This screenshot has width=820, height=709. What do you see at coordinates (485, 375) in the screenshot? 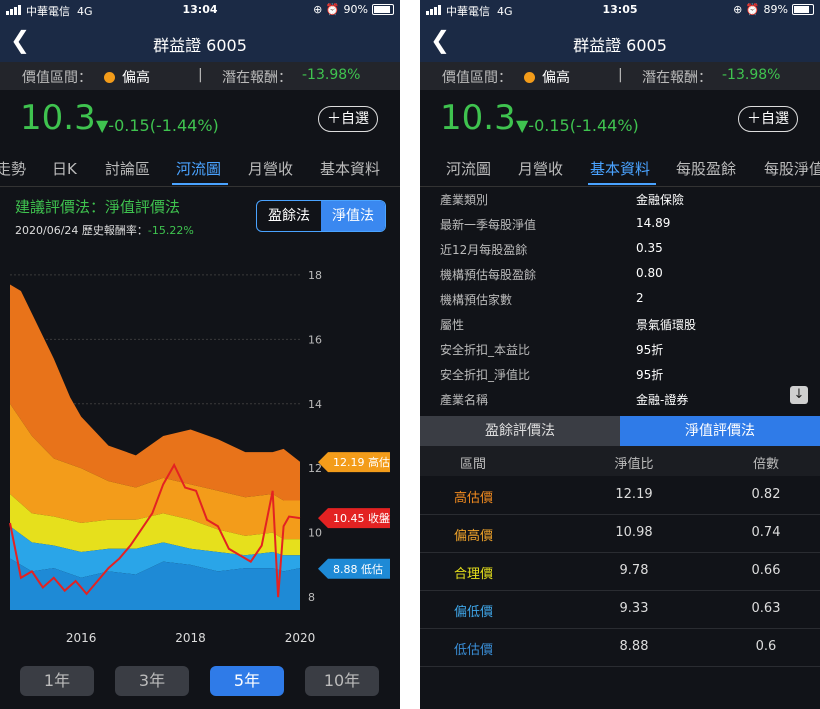
I see `info-key: 安全折扣_淨值比` at bounding box center [485, 375].